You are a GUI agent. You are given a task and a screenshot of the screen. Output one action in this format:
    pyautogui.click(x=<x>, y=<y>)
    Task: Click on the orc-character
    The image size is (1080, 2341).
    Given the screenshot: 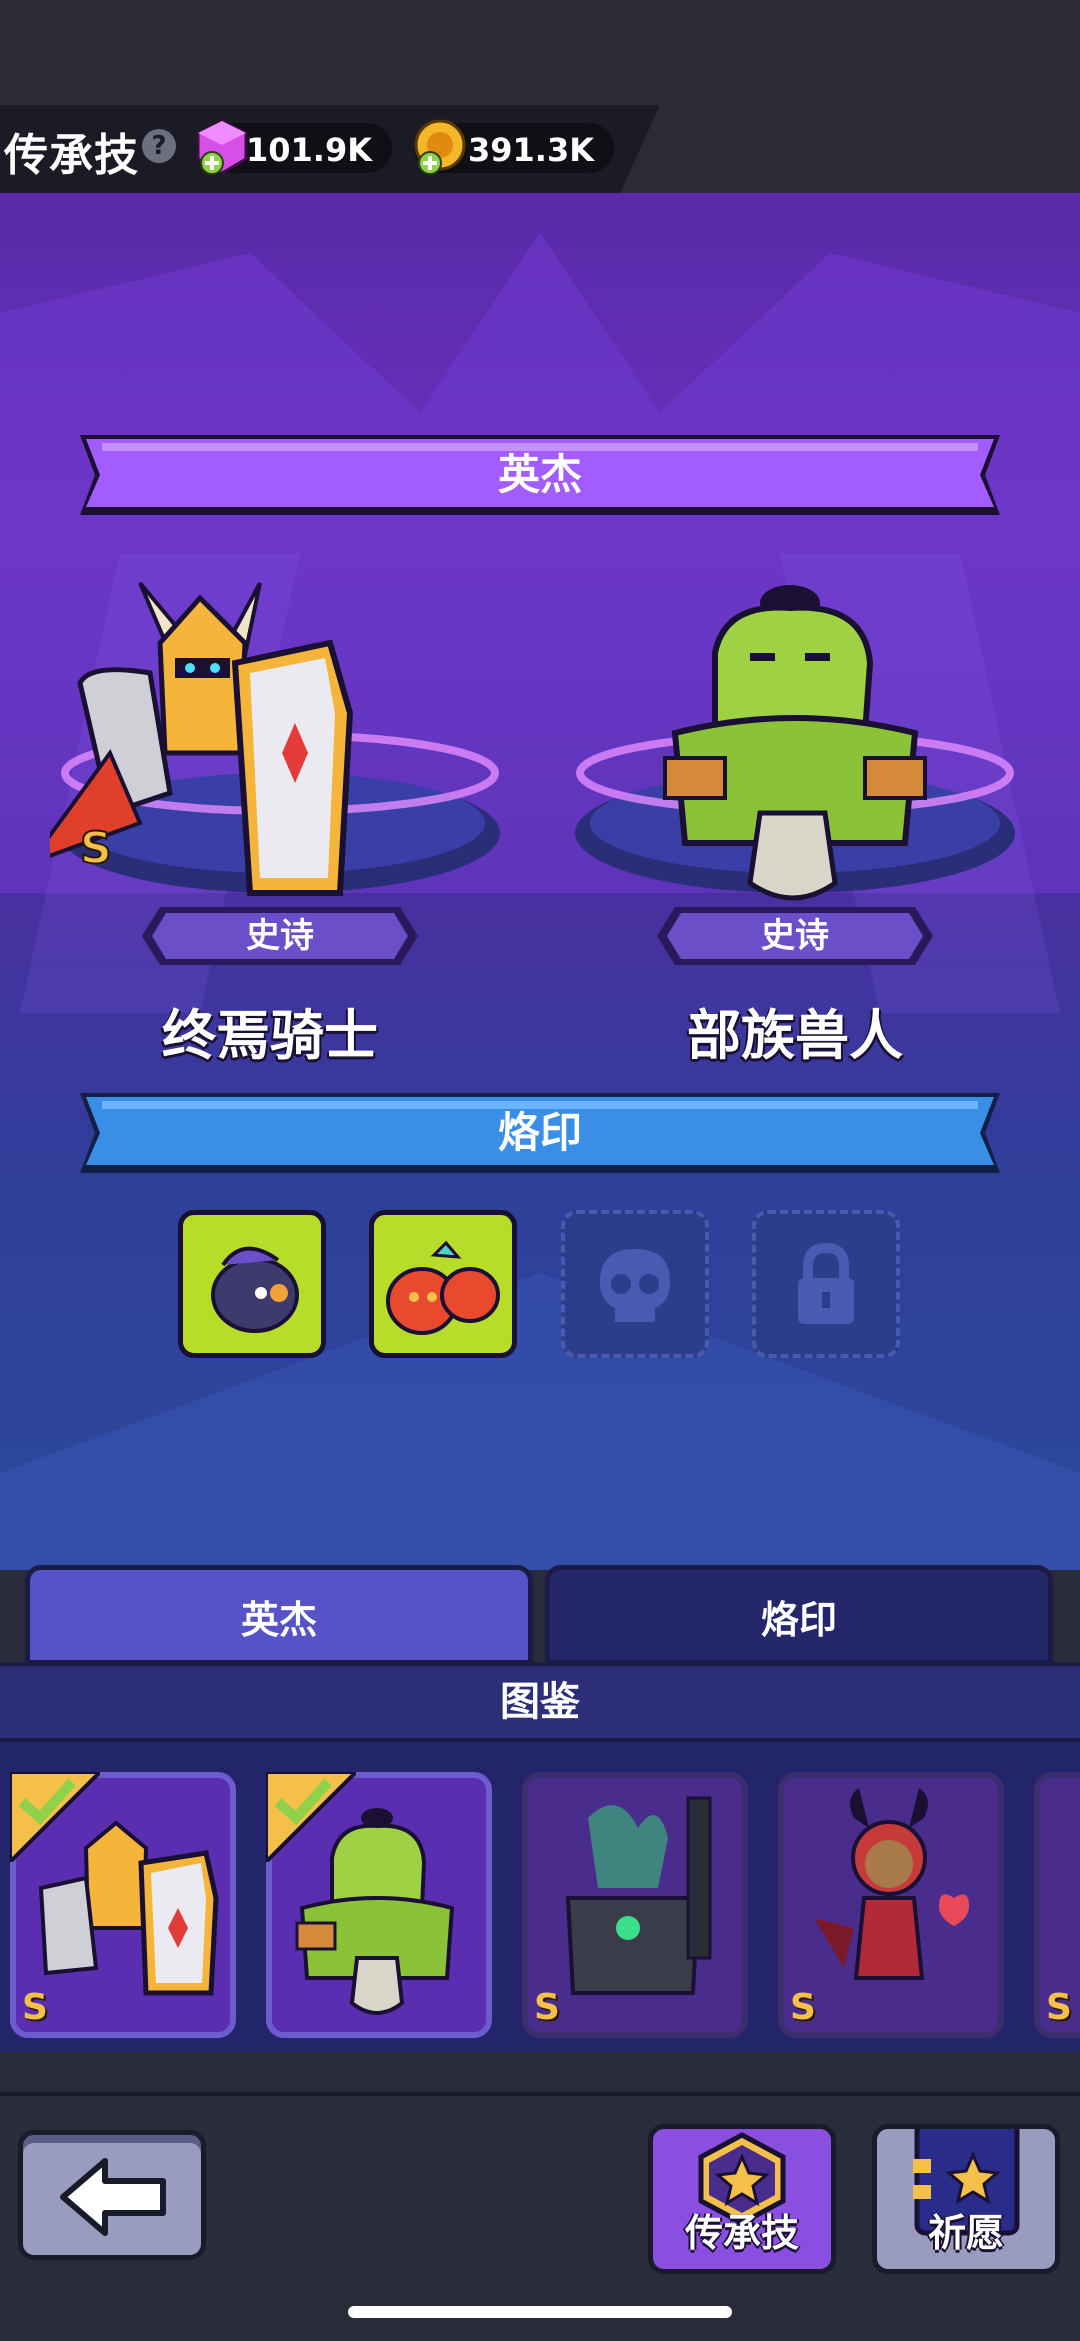 What is the action you would take?
    pyautogui.click(x=795, y=743)
    